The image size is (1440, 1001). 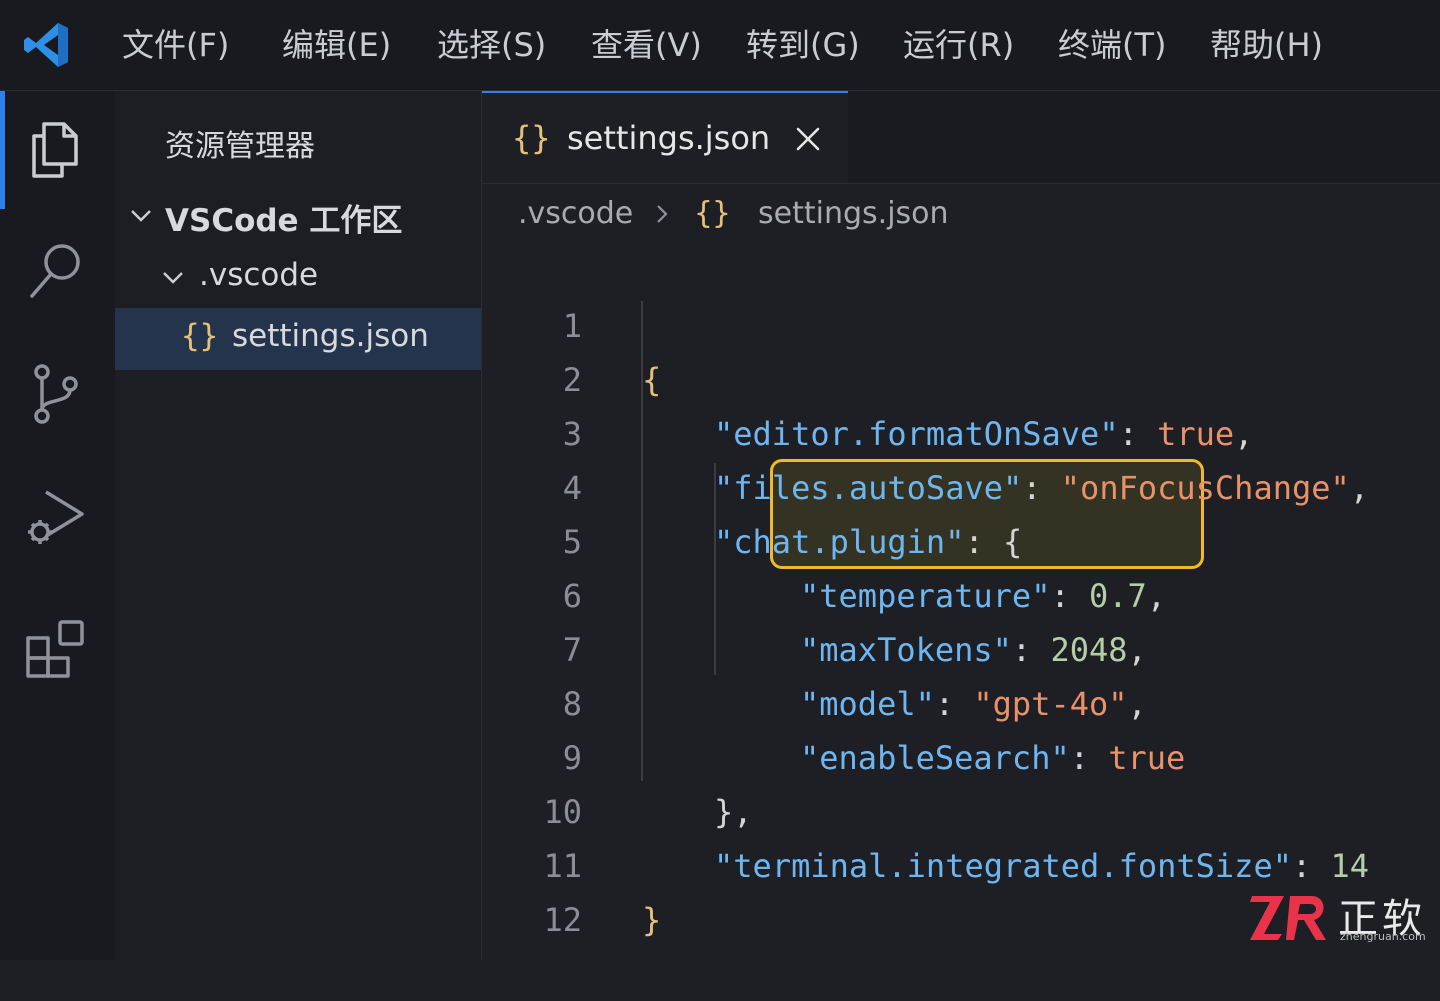 What do you see at coordinates (56, 394) in the screenshot?
I see `source-control-icon` at bounding box center [56, 394].